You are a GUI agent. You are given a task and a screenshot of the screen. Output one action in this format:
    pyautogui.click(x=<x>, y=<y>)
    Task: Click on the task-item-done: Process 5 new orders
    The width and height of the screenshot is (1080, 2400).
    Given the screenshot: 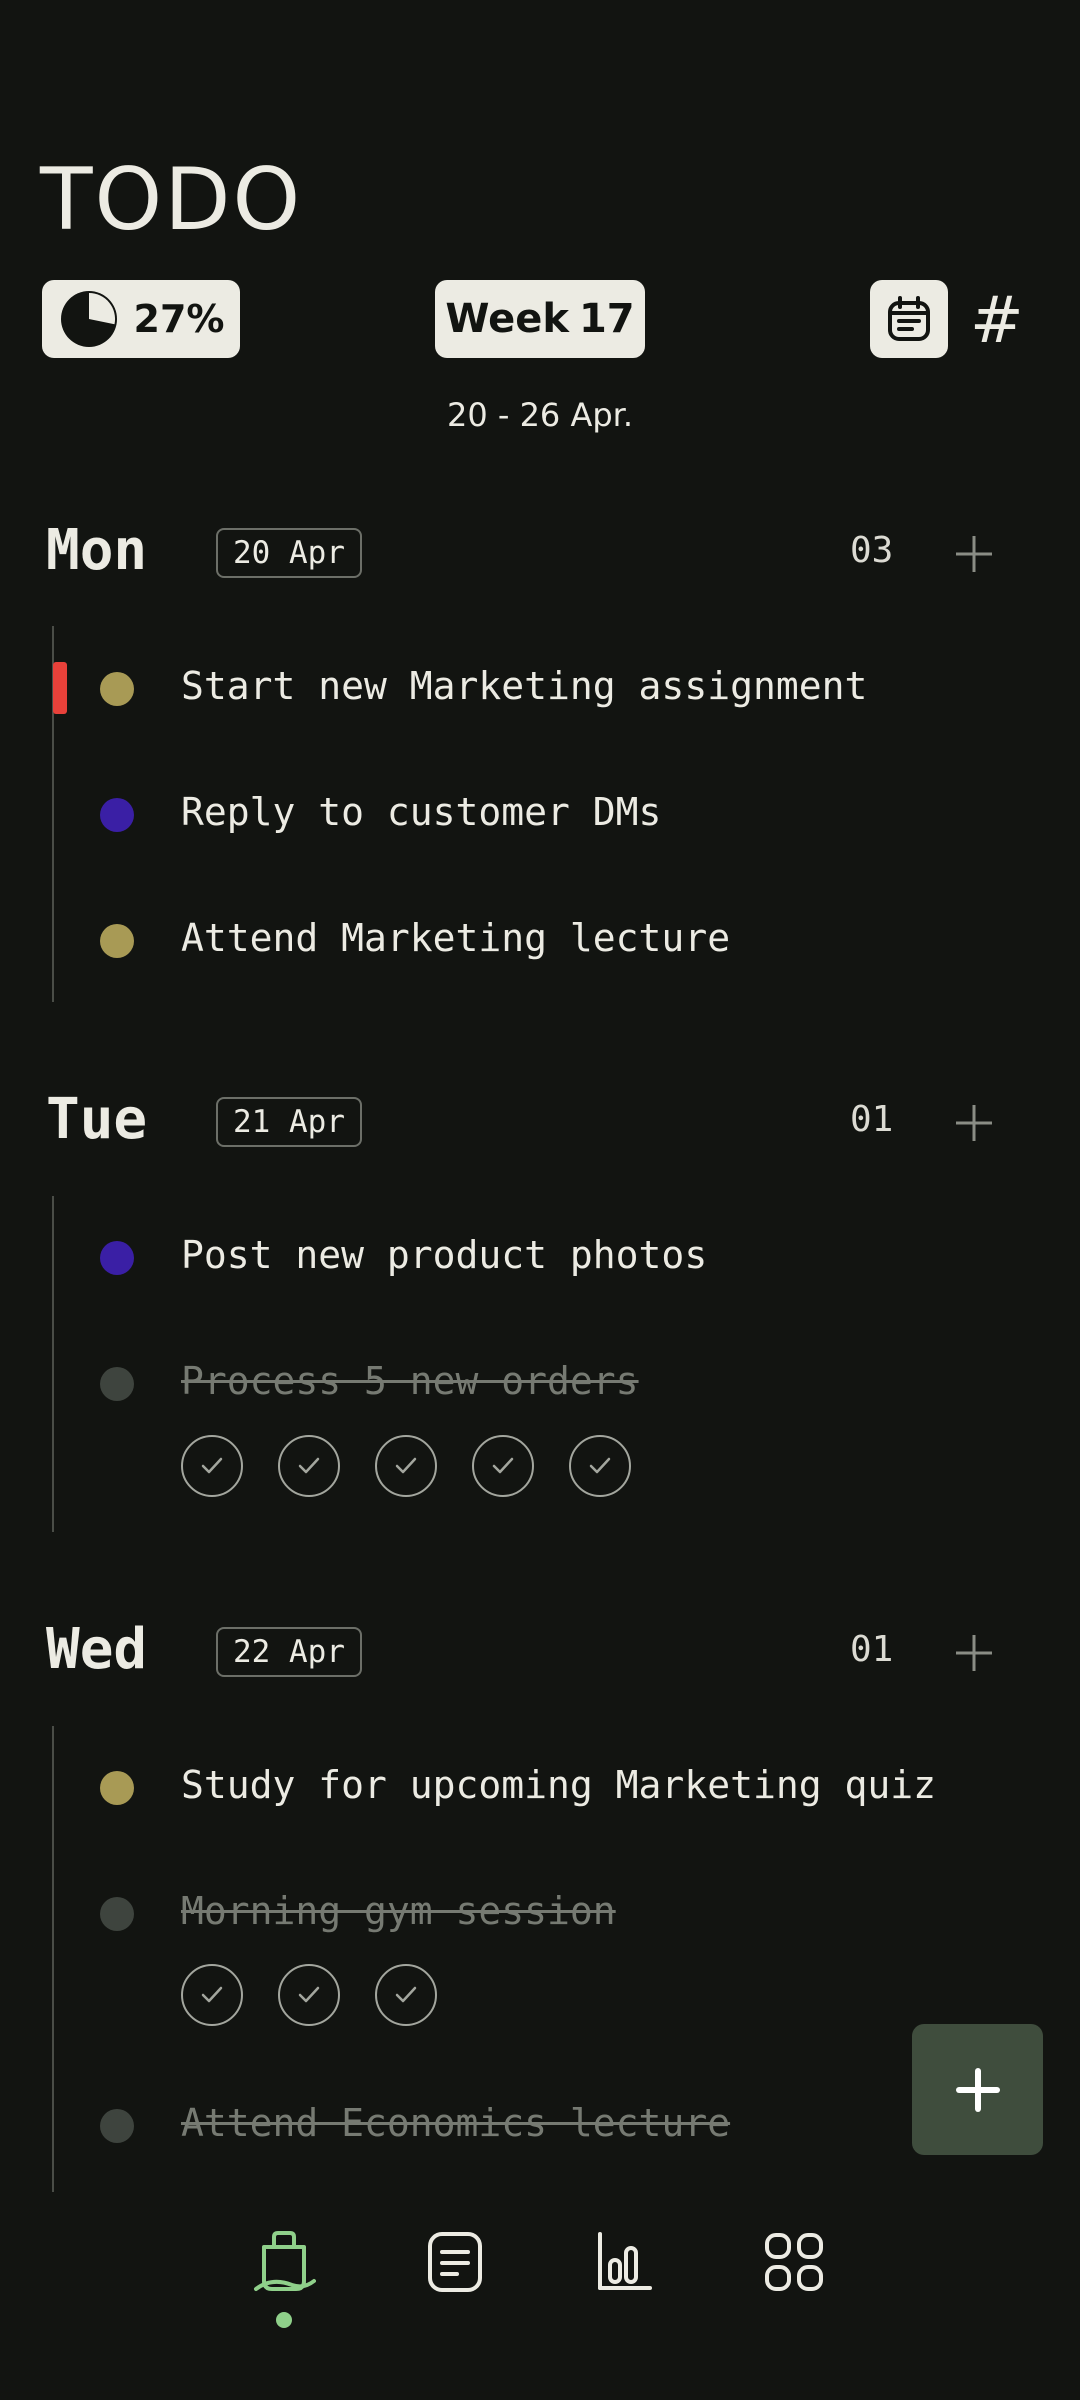 What is the action you would take?
    pyautogui.click(x=410, y=1381)
    